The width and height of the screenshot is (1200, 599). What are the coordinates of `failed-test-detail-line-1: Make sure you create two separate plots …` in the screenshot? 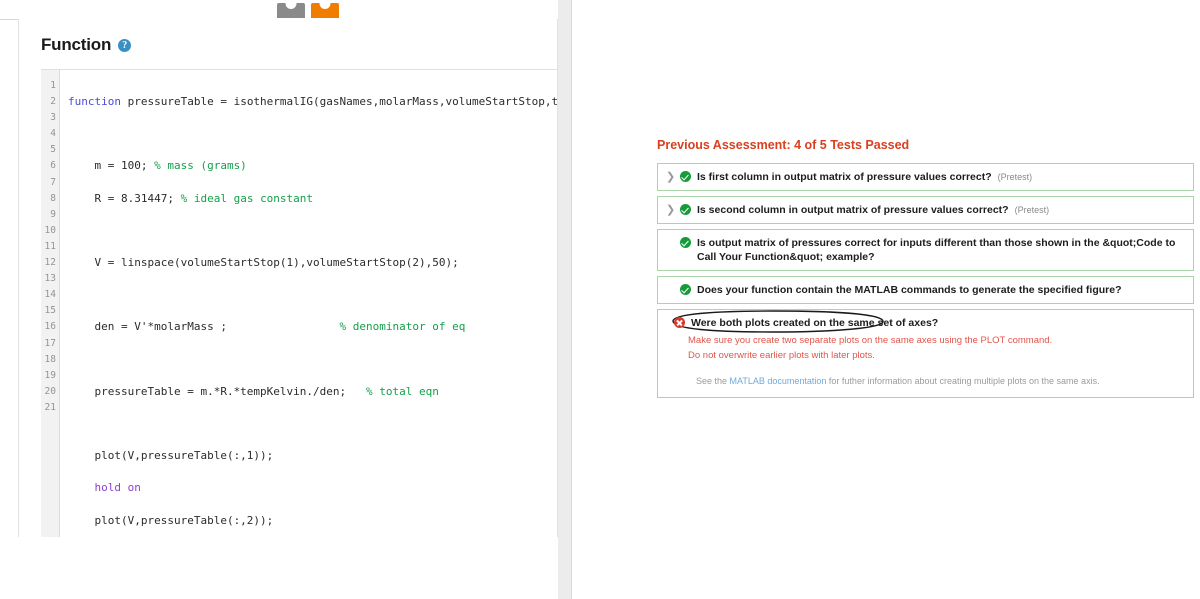 It's located at (870, 340).